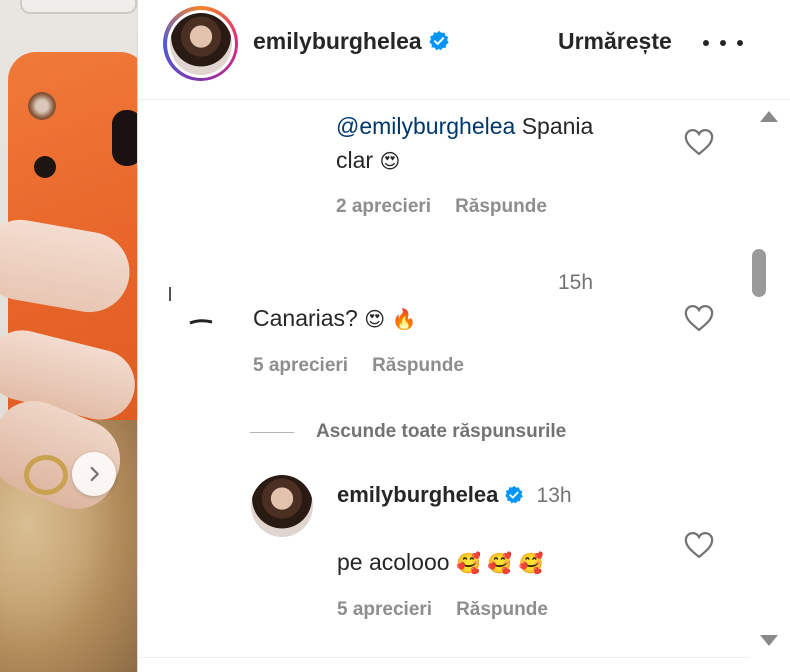  What do you see at coordinates (335, 318) in the screenshot?
I see `comment-text: Canarias? 😍 🔥` at bounding box center [335, 318].